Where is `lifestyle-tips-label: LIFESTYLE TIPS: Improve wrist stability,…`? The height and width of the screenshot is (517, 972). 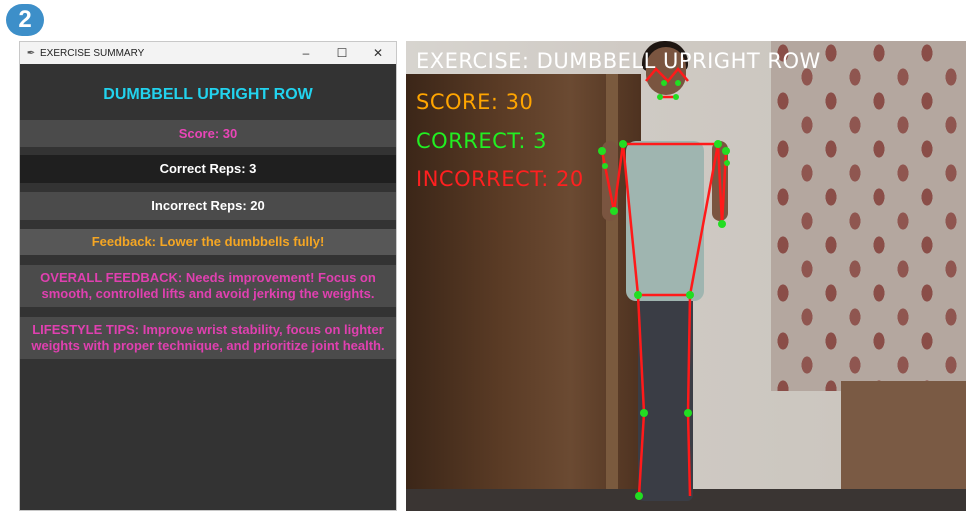 lifestyle-tips-label: LIFESTYLE TIPS: Improve wrist stability,… is located at coordinates (208, 338).